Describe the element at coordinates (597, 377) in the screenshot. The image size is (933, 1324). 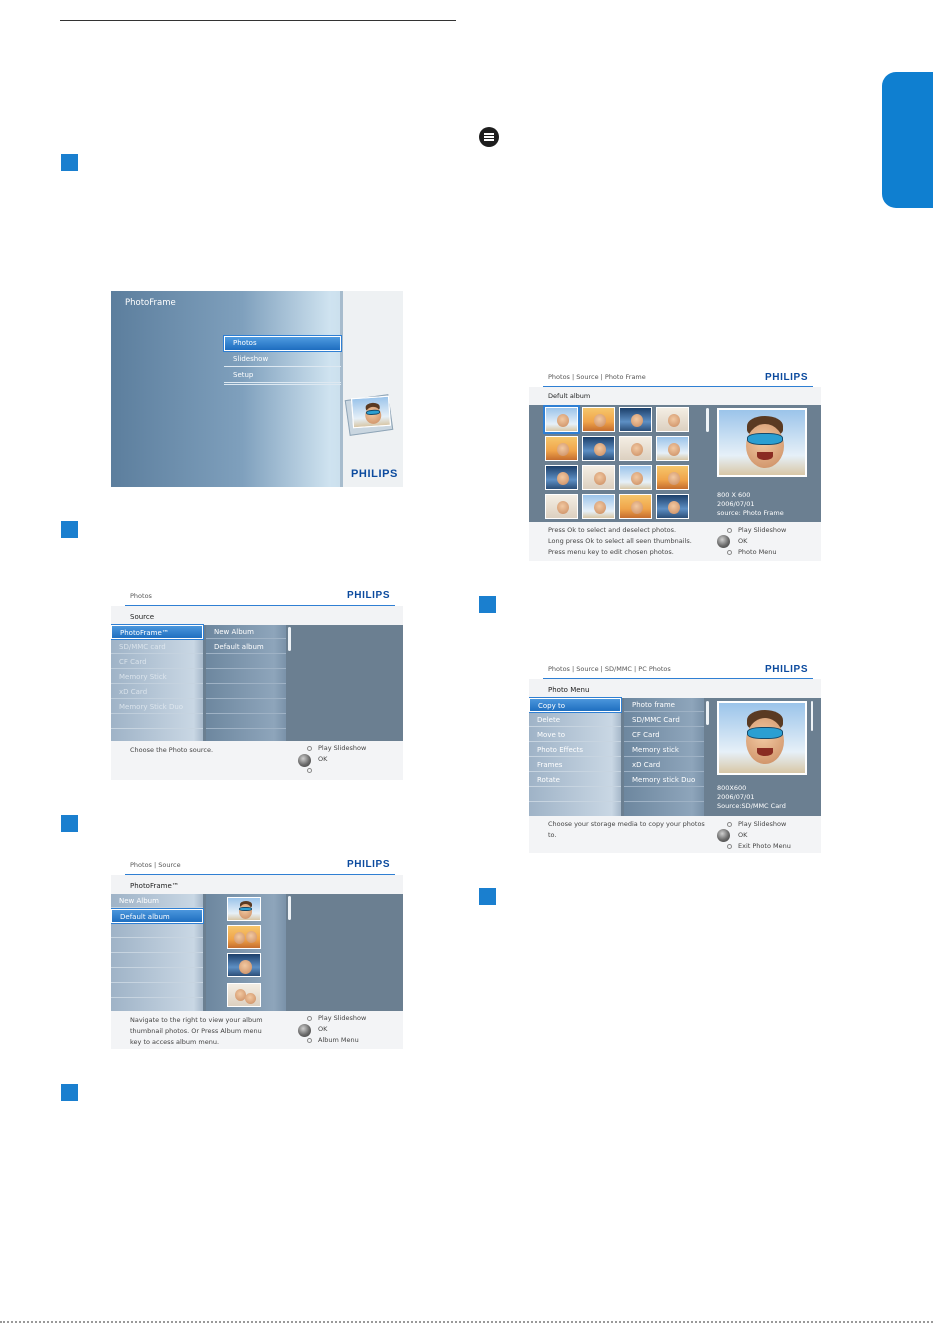
I see `breadcrumb: Photos | Source | Photo Frame` at that location.